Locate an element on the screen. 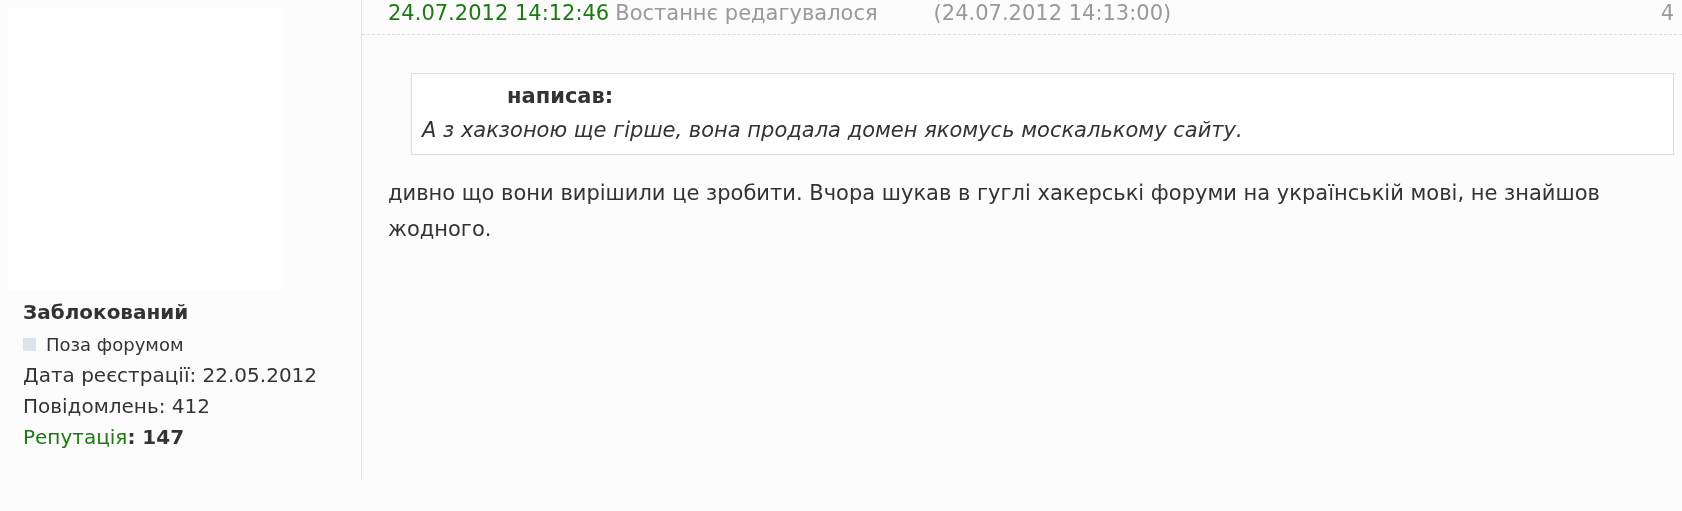 The image size is (1682, 511). post-text: дивно що вони вирішили це зробити. Вчора шукав в гуглі хакерські форуми на українській мові, не знайшов жодного. is located at coordinates (994, 211).